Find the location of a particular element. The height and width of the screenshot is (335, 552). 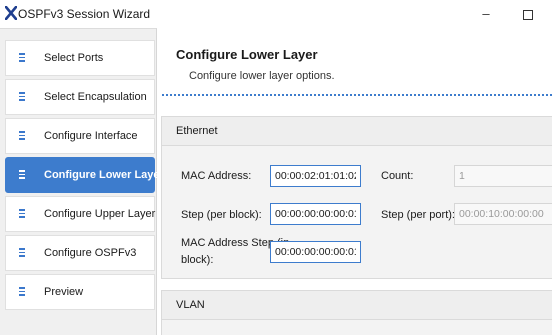

title-bar: OSPFv3 Session Wizard – is located at coordinates (276, 14).